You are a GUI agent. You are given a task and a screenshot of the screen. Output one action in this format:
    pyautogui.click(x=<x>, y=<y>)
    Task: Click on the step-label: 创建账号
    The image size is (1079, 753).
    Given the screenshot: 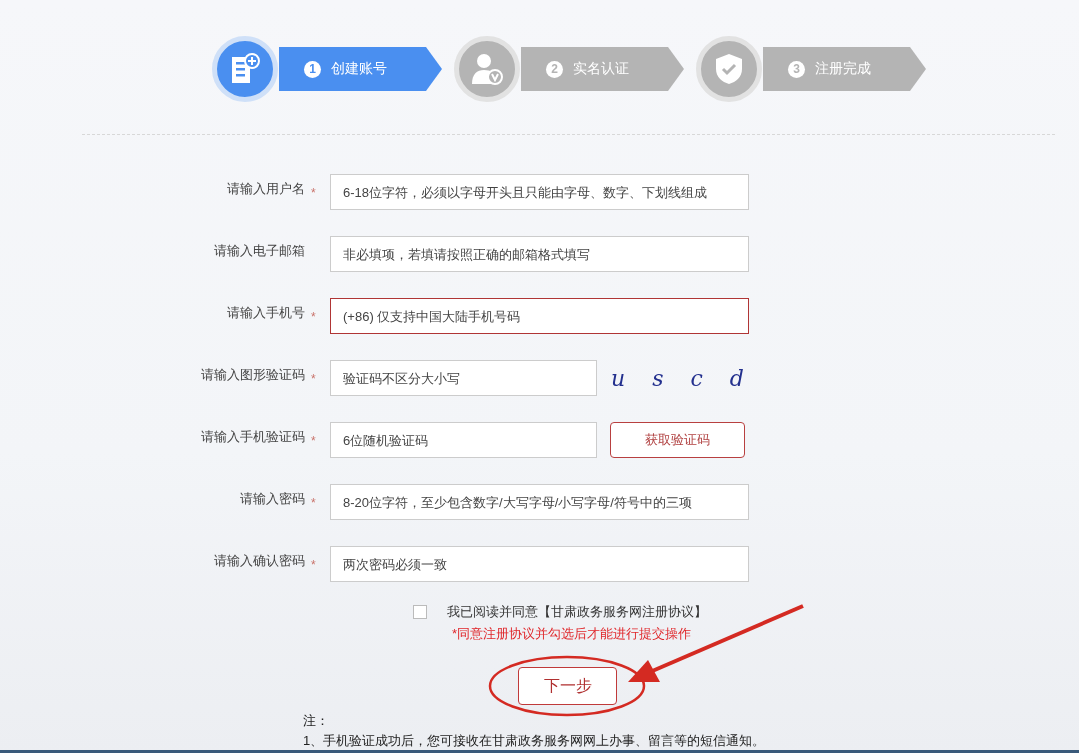 What is the action you would take?
    pyautogui.click(x=359, y=69)
    